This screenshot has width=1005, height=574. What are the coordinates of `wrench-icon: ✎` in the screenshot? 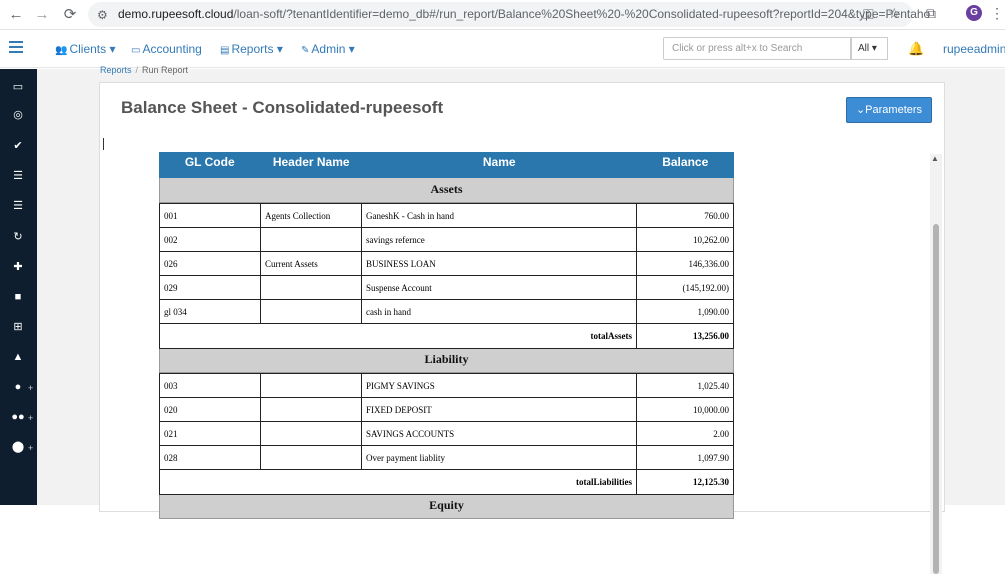 It's located at (305, 50).